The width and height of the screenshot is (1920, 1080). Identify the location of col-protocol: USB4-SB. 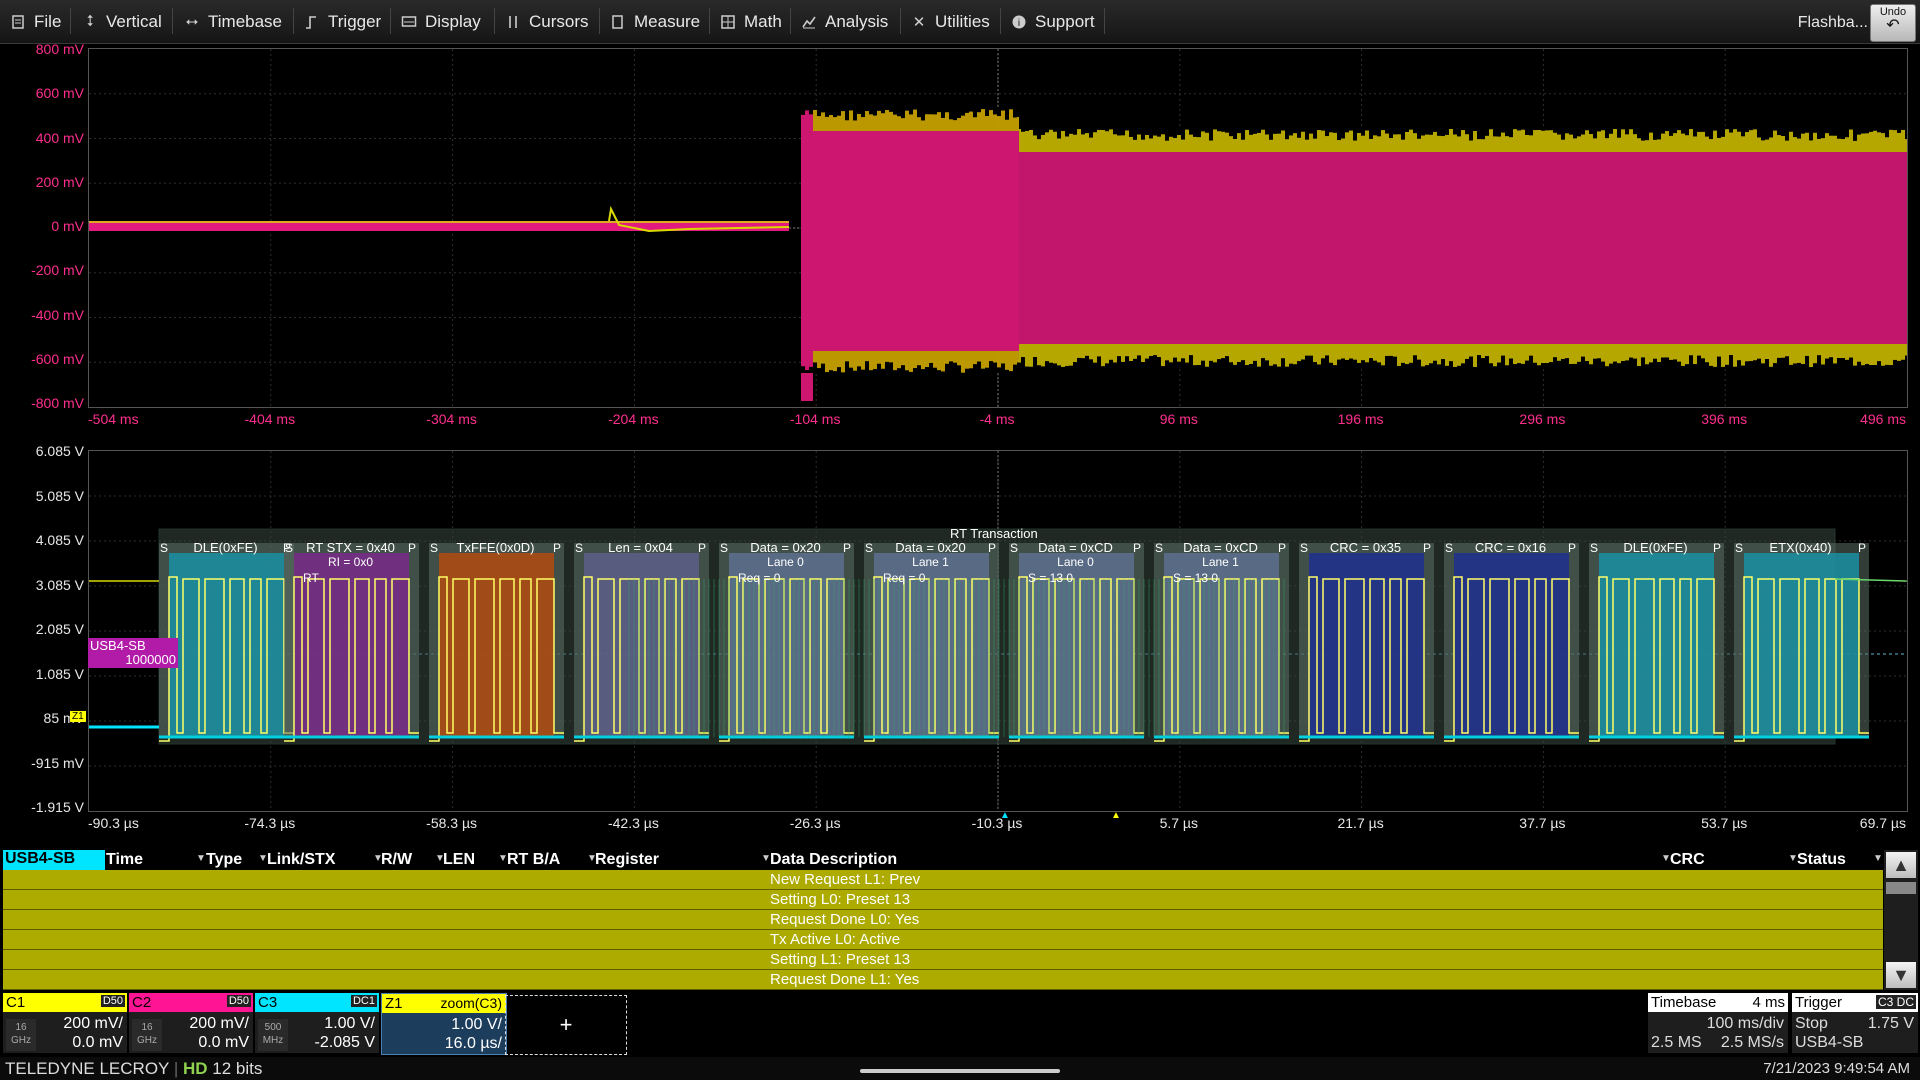
(54, 860).